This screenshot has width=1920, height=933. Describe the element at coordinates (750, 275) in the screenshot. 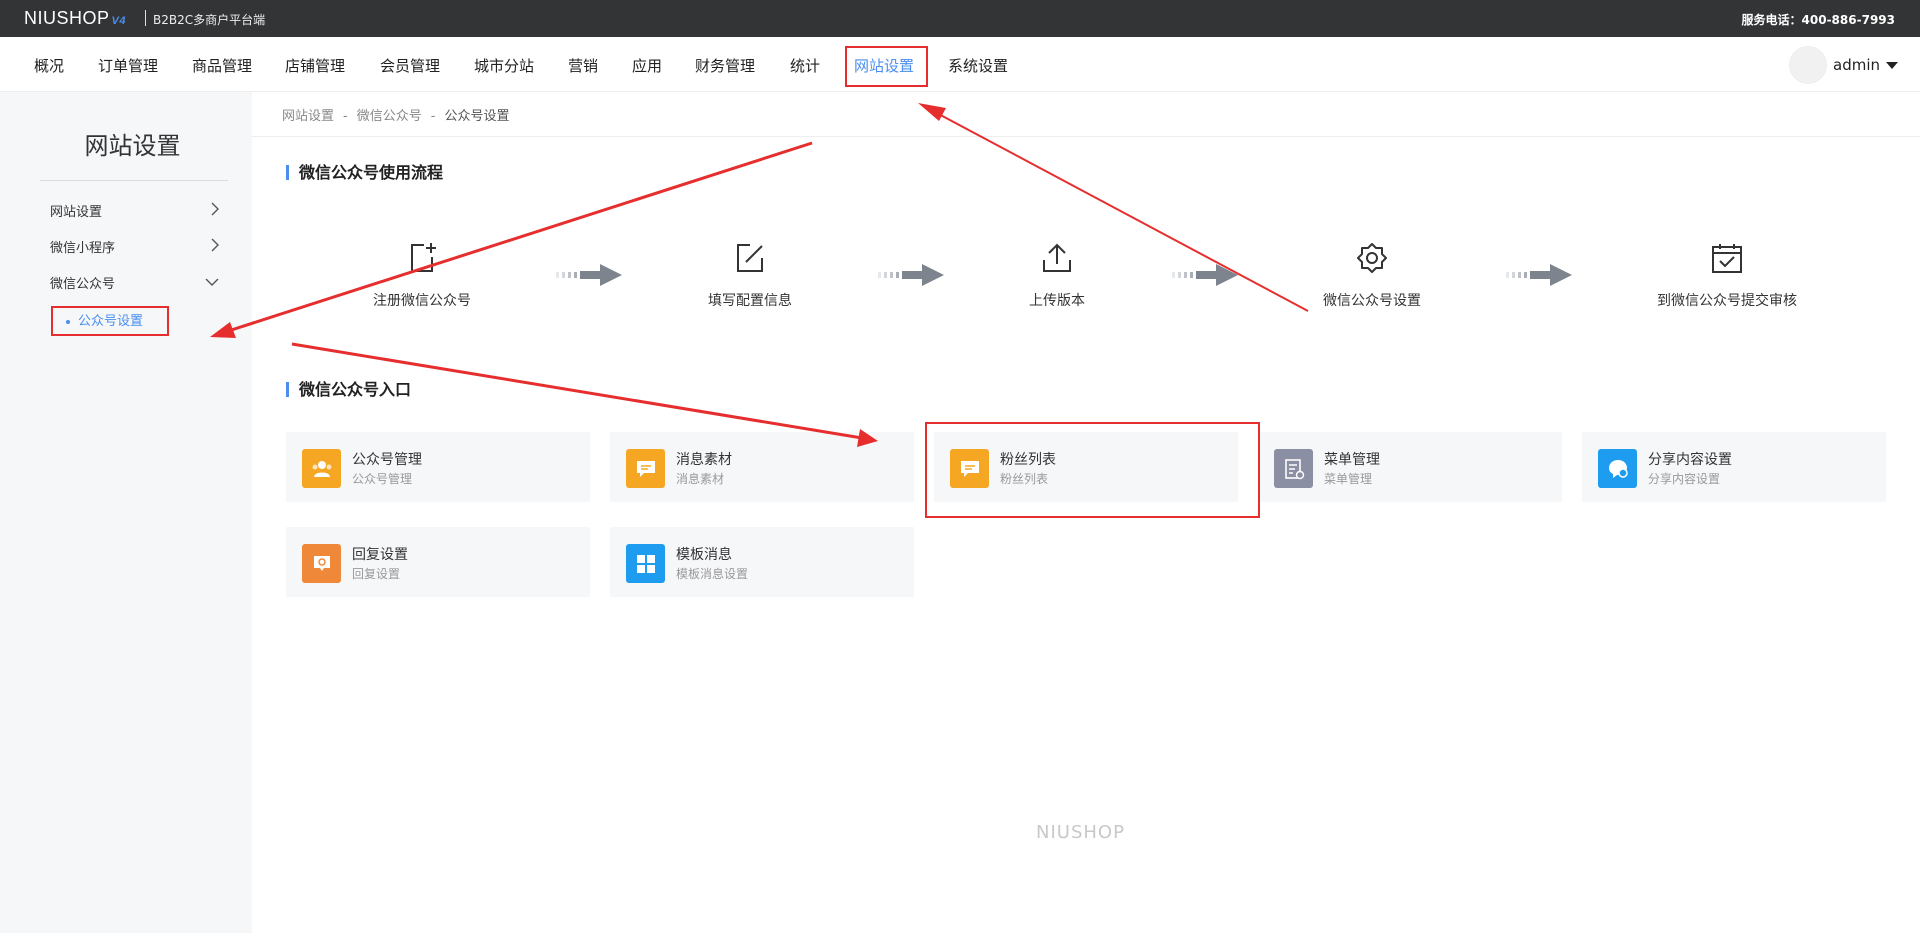

I see `step-config: 填写配置信息` at that location.